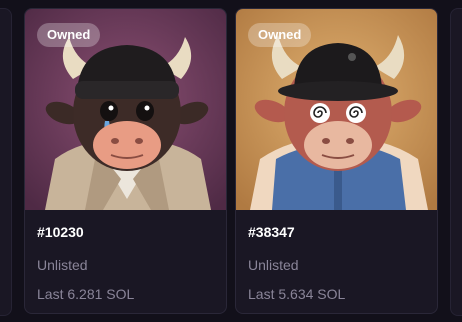 The width and height of the screenshot is (462, 322). What do you see at coordinates (6, 162) in the screenshot?
I see `partial-card-left` at bounding box center [6, 162].